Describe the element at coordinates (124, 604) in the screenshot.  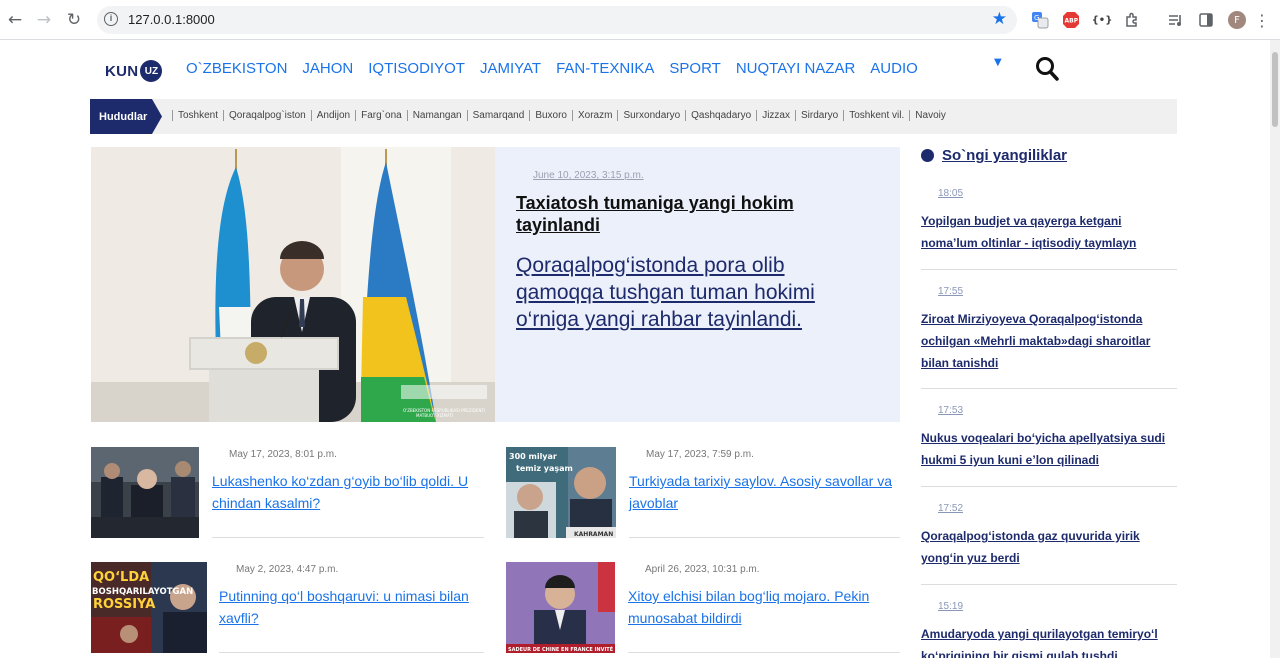
I see `thumbnail-overlay-text-3: ROSSIYA` at that location.